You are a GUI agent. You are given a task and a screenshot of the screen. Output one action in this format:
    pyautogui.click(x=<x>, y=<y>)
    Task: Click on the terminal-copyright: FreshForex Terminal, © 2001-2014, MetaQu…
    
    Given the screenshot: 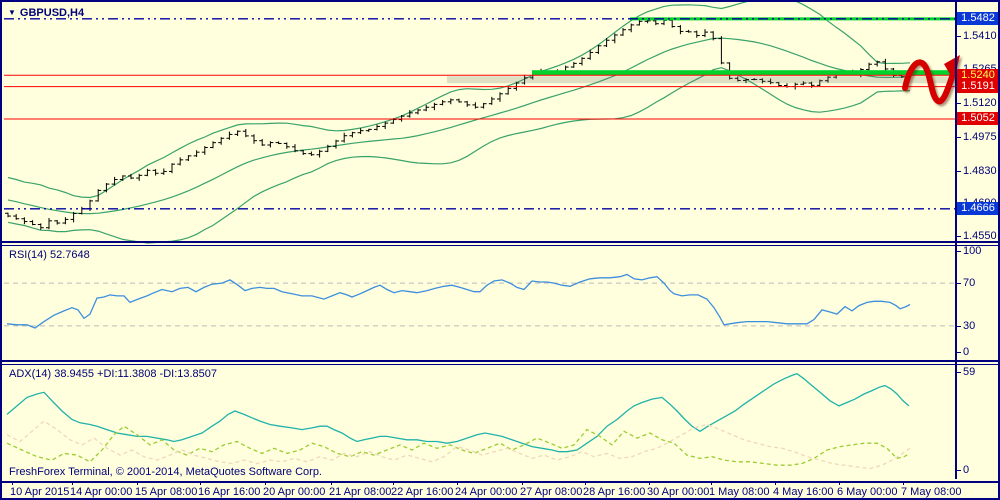 What is the action you would take?
    pyautogui.click(x=165, y=472)
    